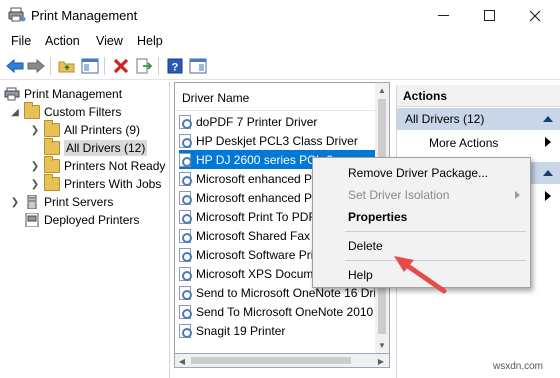  Describe the element at coordinates (421, 217) in the screenshot. I see `properties-item: Properties` at that location.